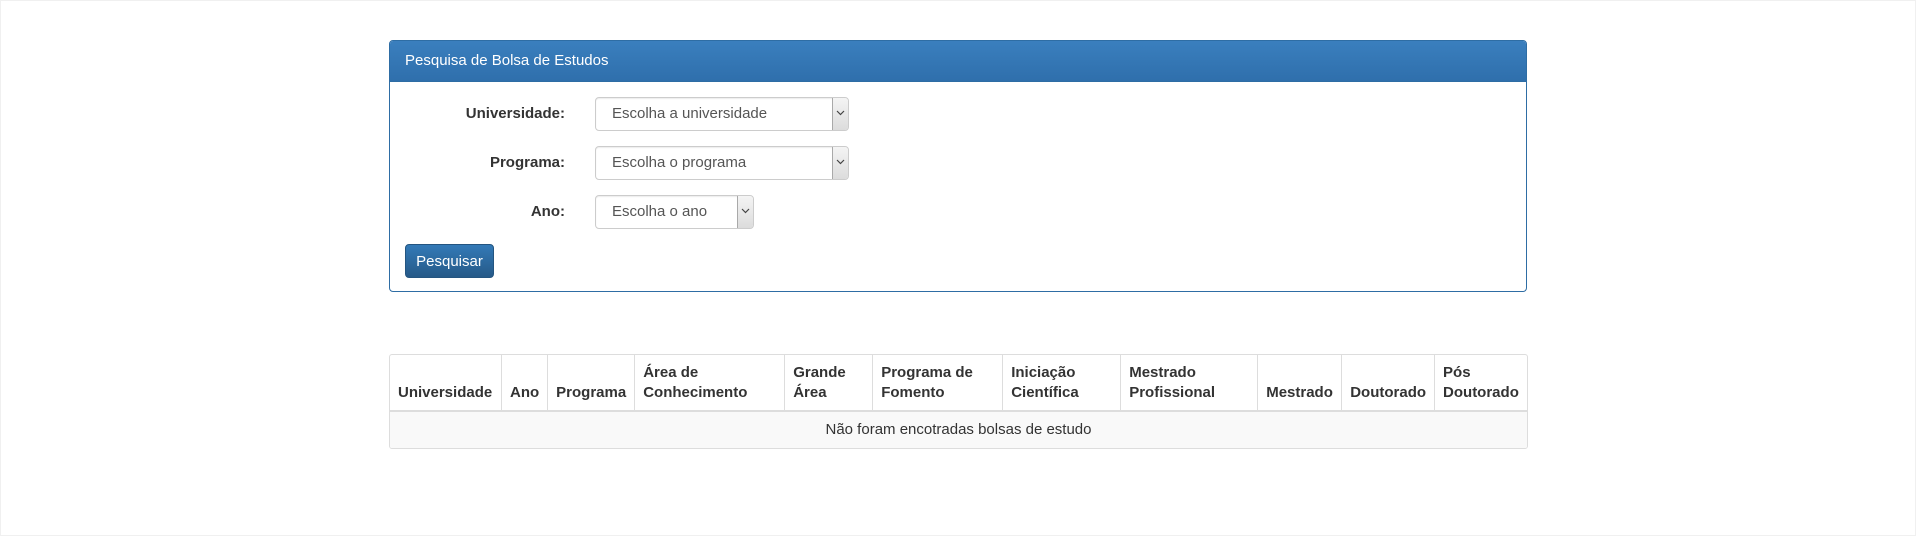 Image resolution: width=1916 pixels, height=536 pixels. What do you see at coordinates (449, 261) in the screenshot?
I see `pesquisar-button: Pesquisar` at bounding box center [449, 261].